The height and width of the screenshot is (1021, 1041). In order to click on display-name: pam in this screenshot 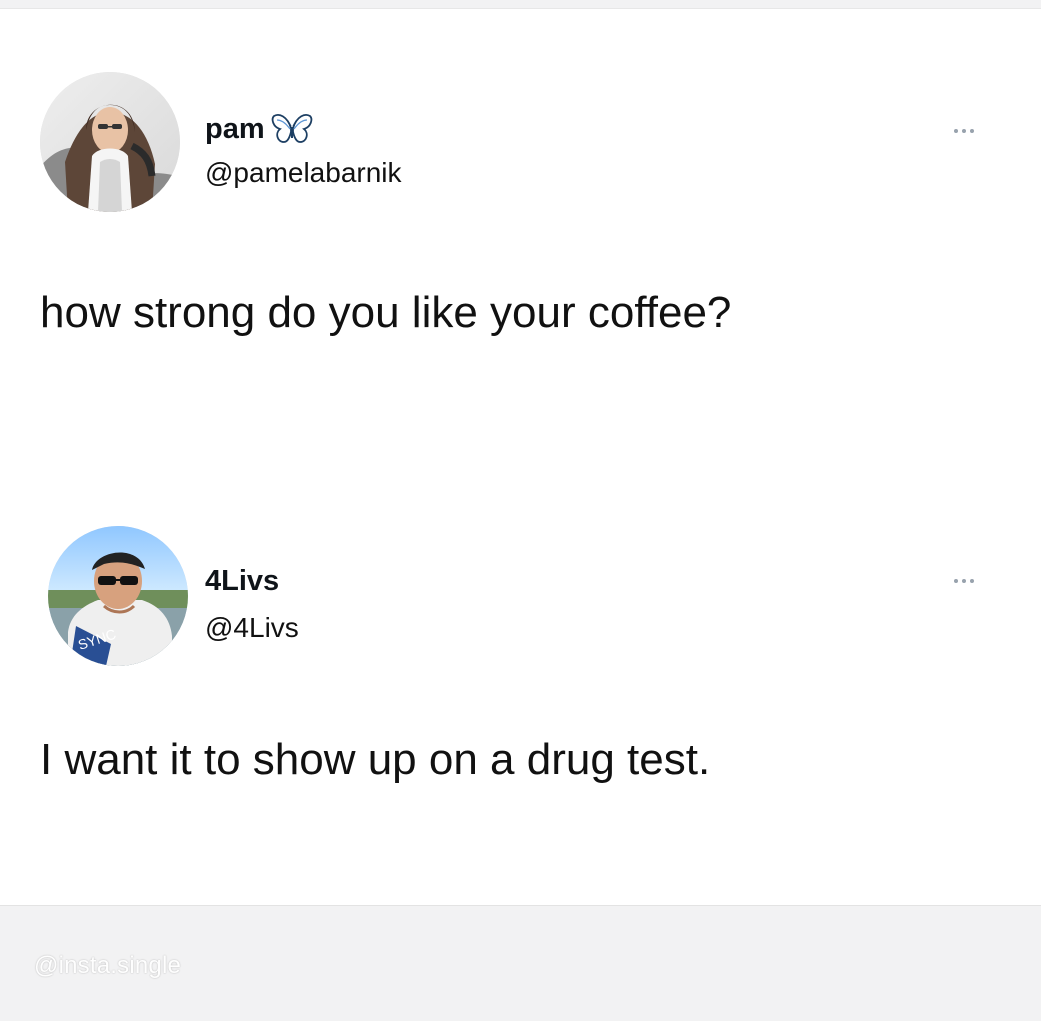, I will do `click(235, 129)`.